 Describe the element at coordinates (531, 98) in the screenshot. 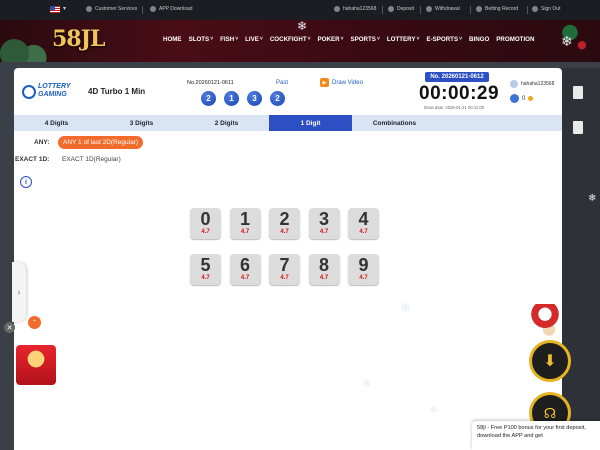

I see `coin-icon` at that location.